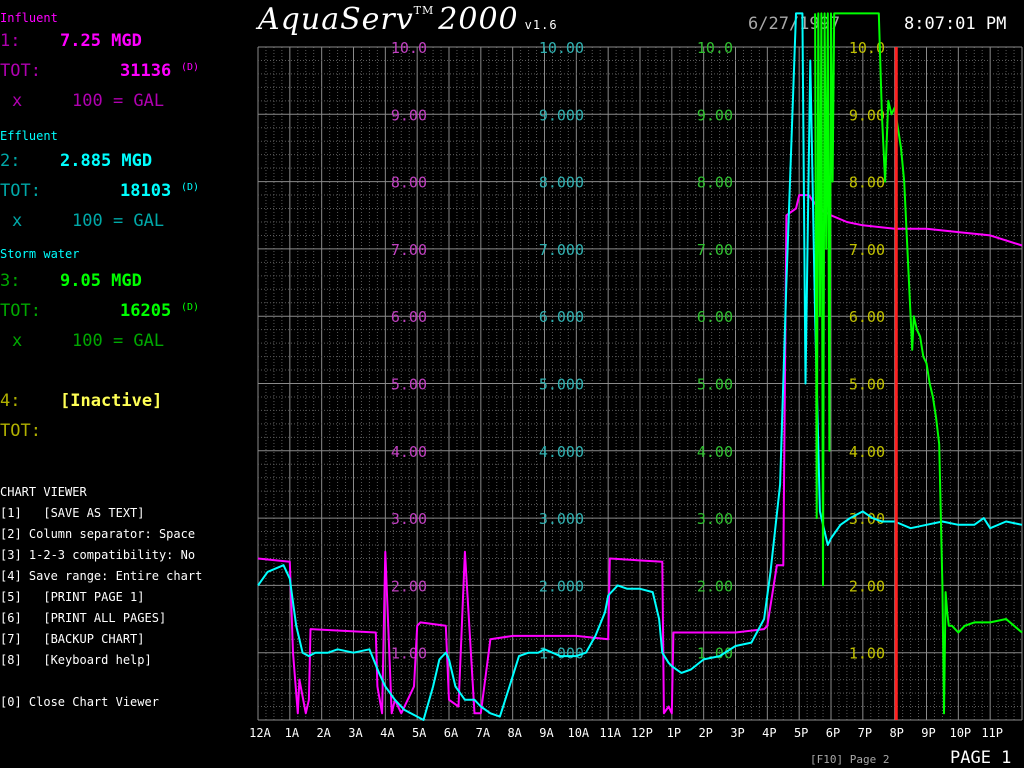 The height and width of the screenshot is (768, 1024). Describe the element at coordinates (561, 654) in the screenshot. I see `y-tick-label: 1.000` at that location.